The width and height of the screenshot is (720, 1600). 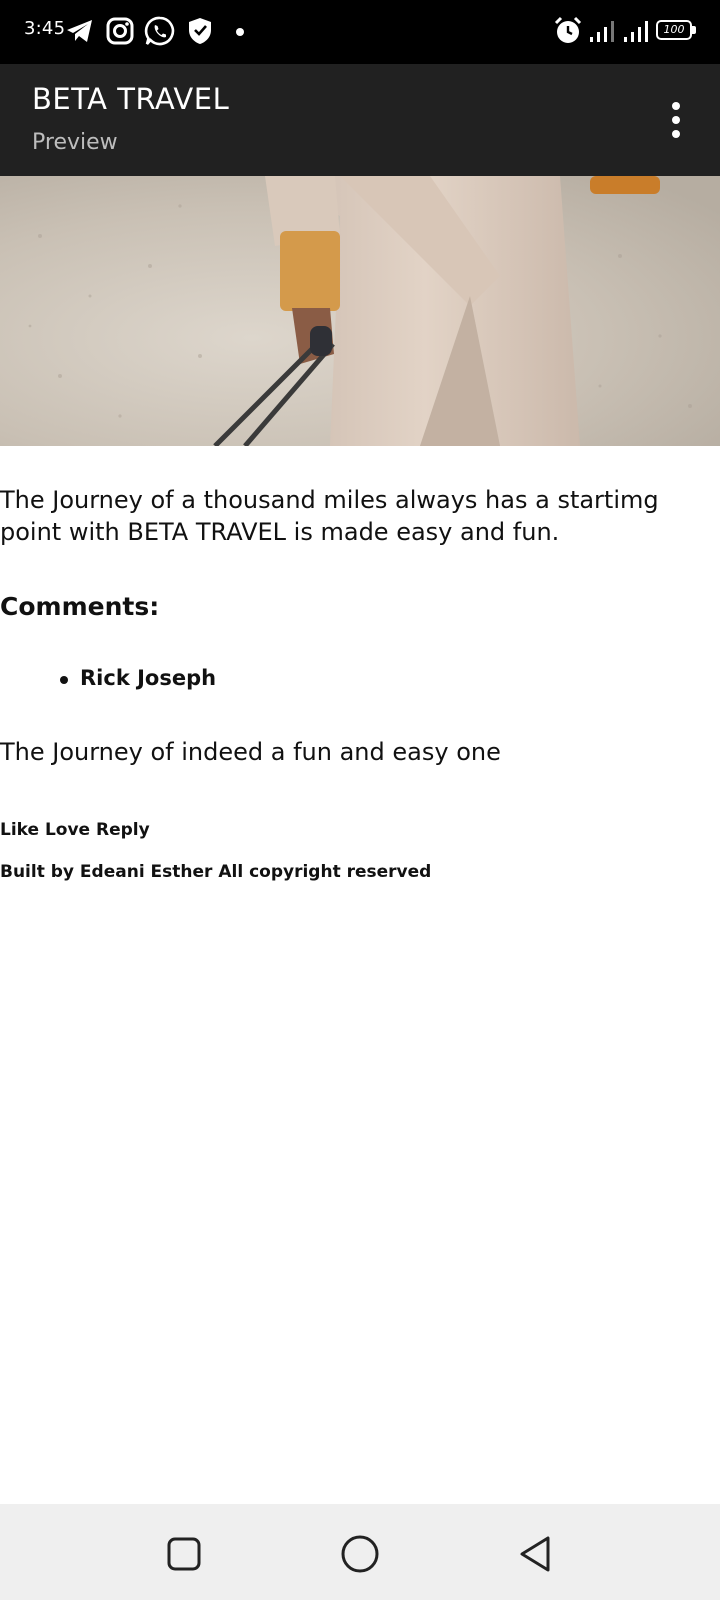 I want to click on navigation-bar, so click(x=360, y=1552).